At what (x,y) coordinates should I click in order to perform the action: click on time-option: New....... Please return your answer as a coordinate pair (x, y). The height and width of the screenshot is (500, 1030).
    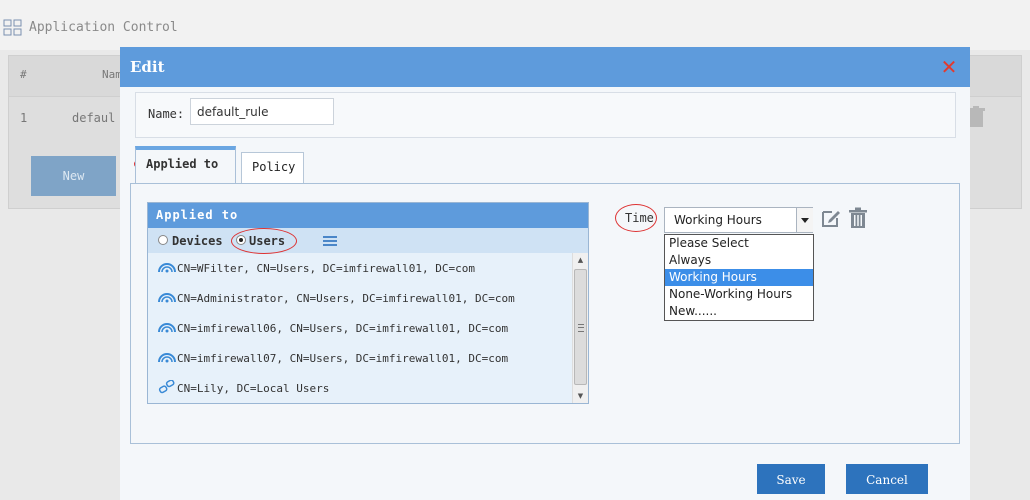
    Looking at the image, I should click on (739, 311).